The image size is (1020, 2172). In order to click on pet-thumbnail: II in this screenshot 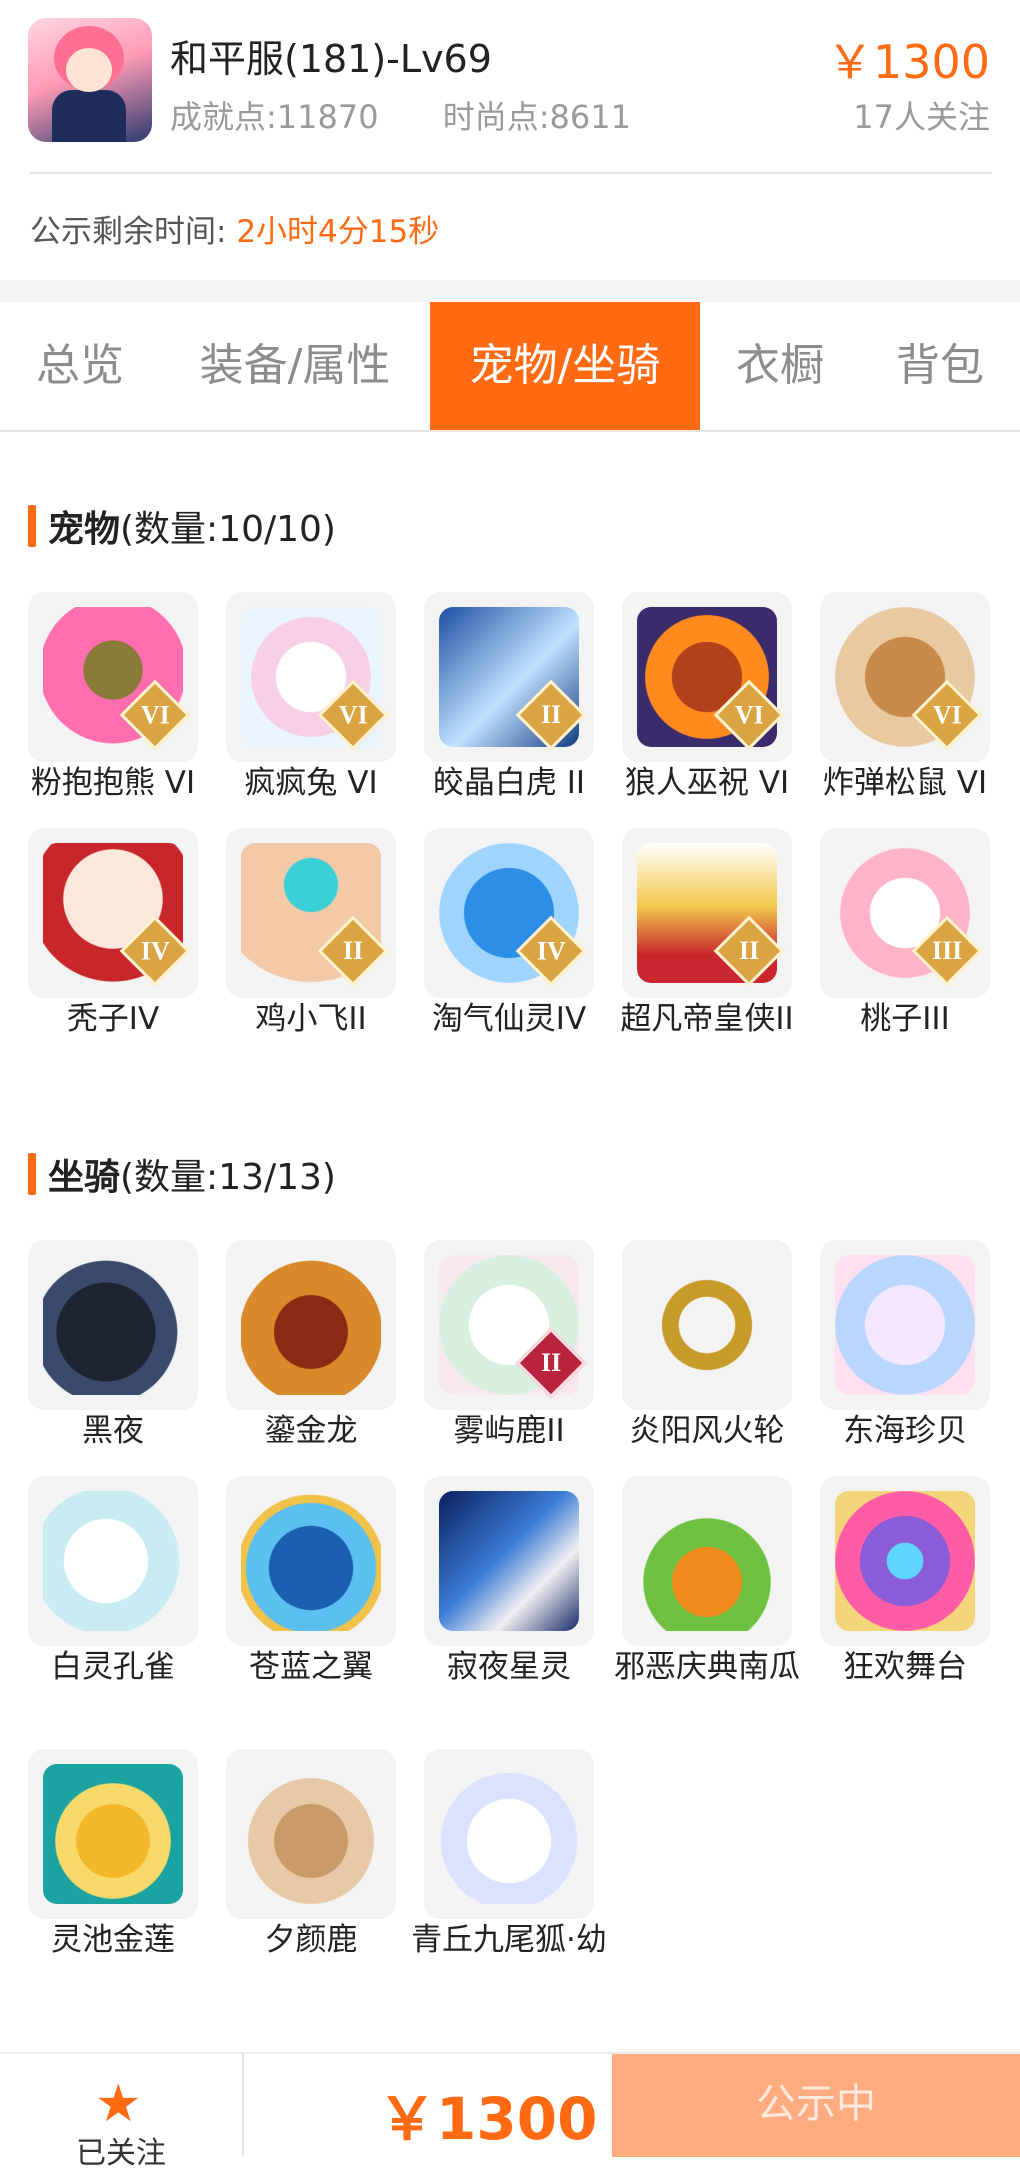, I will do `click(509, 677)`.